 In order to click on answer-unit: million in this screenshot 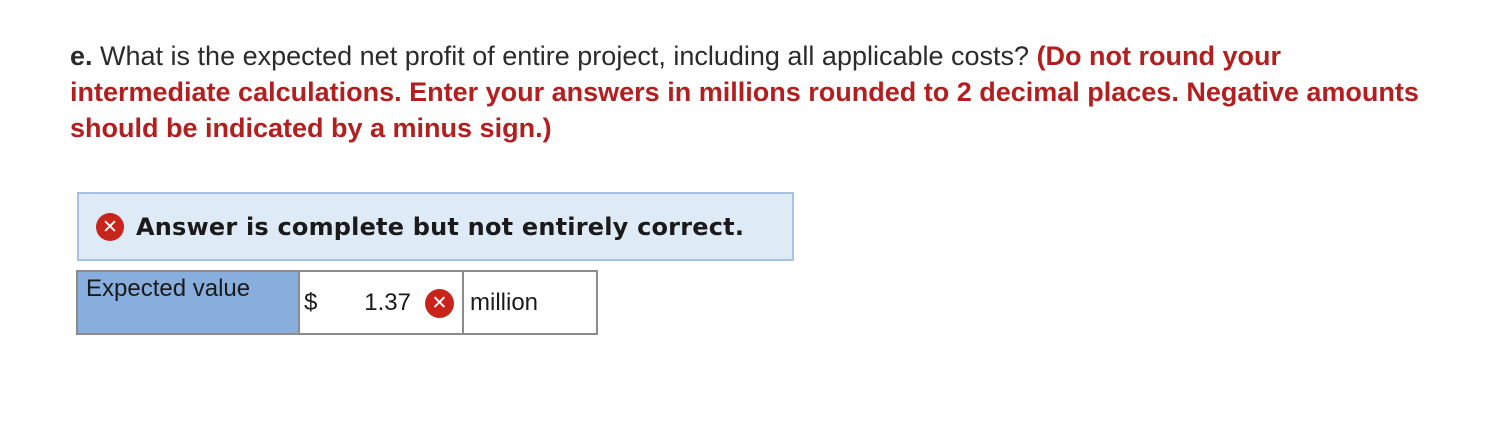, I will do `click(530, 302)`.